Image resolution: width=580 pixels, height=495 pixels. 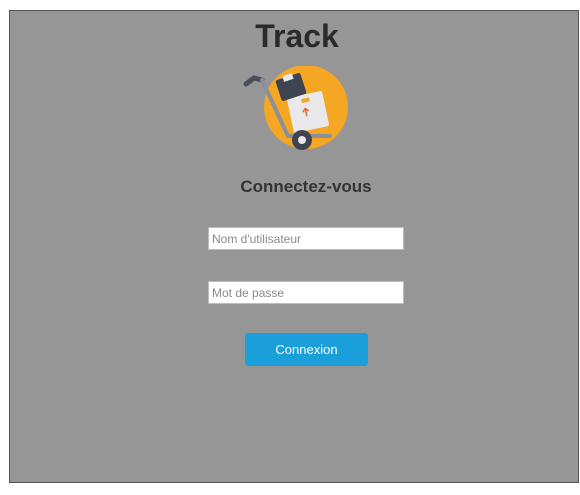 I want to click on username-input, so click(x=306, y=238).